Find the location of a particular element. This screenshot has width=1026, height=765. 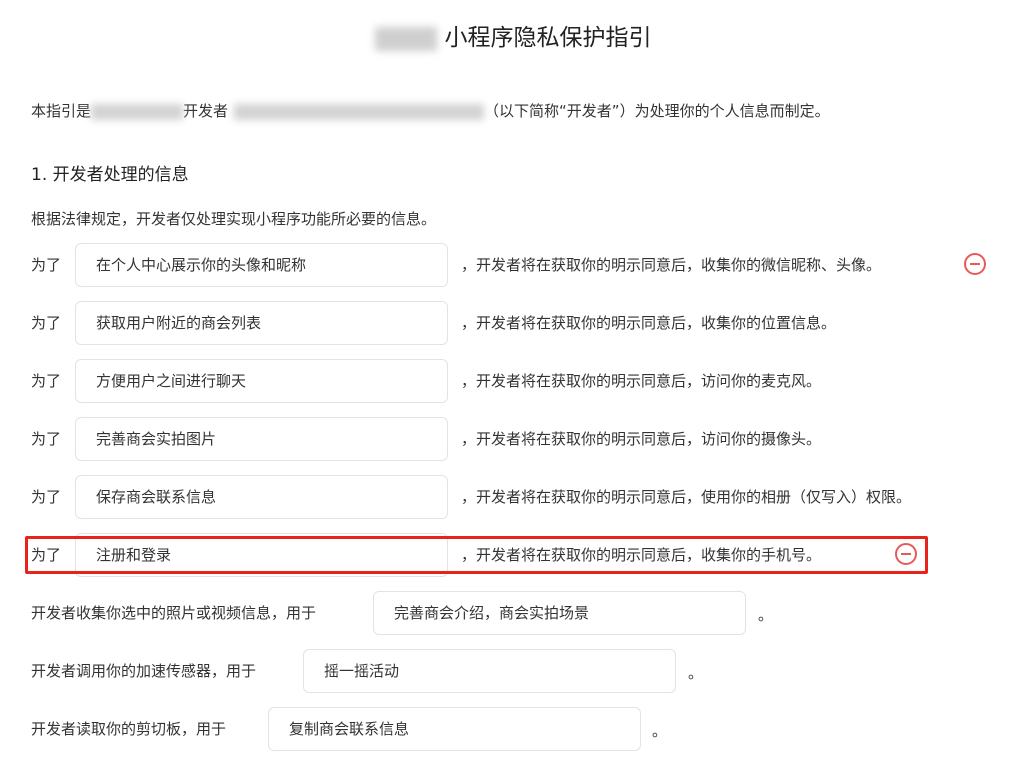

purpose-input: 保存商会联系信息 is located at coordinates (261, 497).